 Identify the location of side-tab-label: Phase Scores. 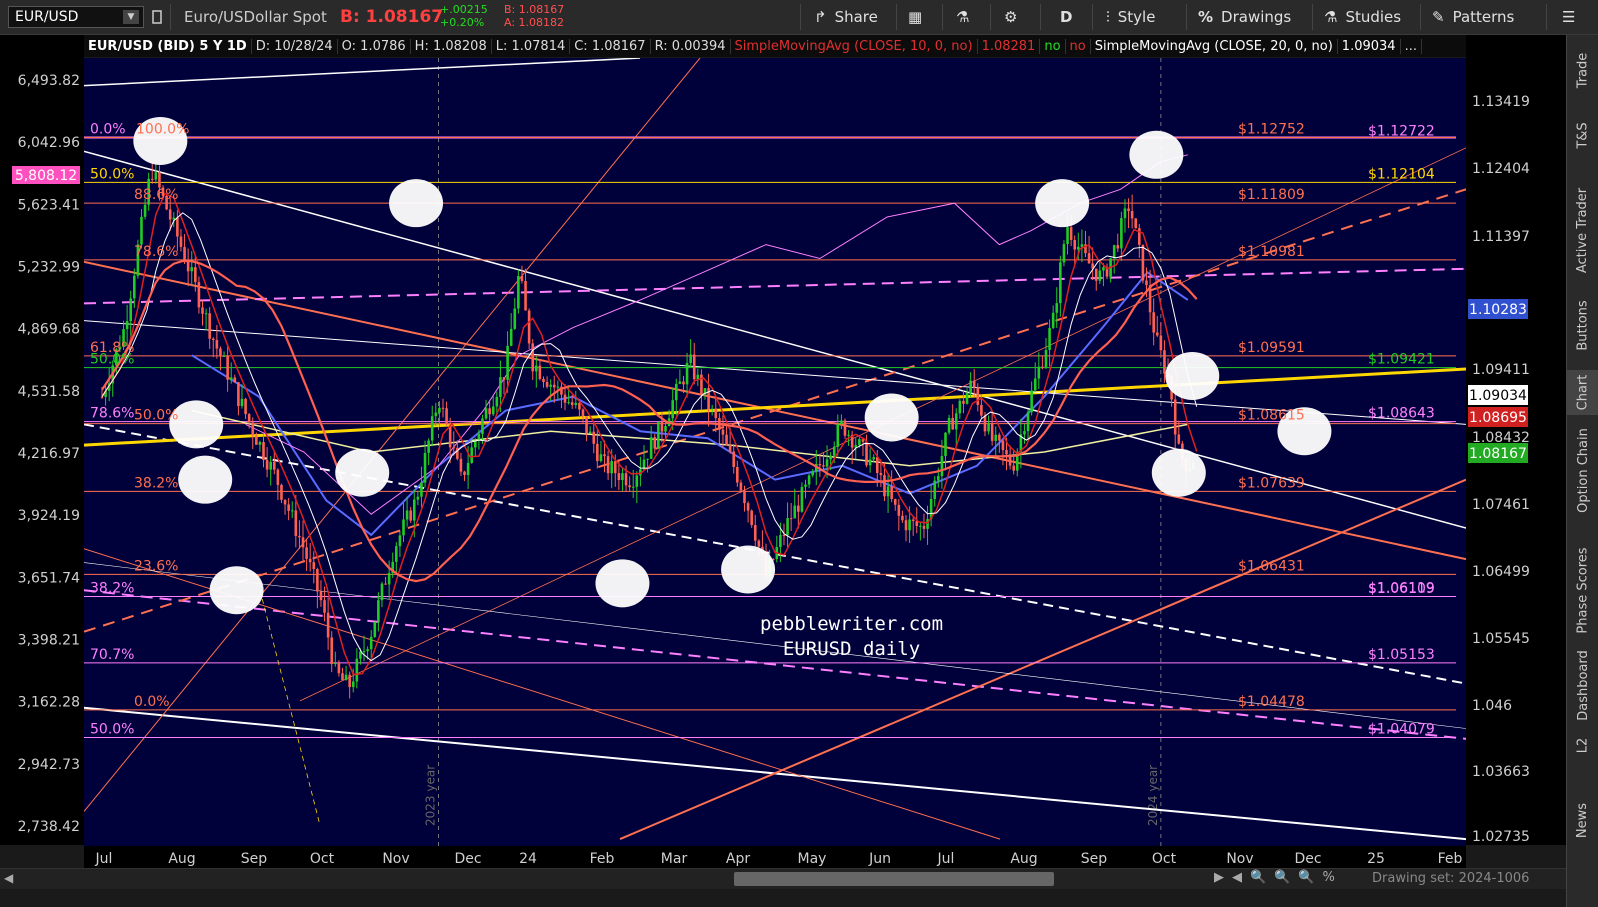
(1583, 590).